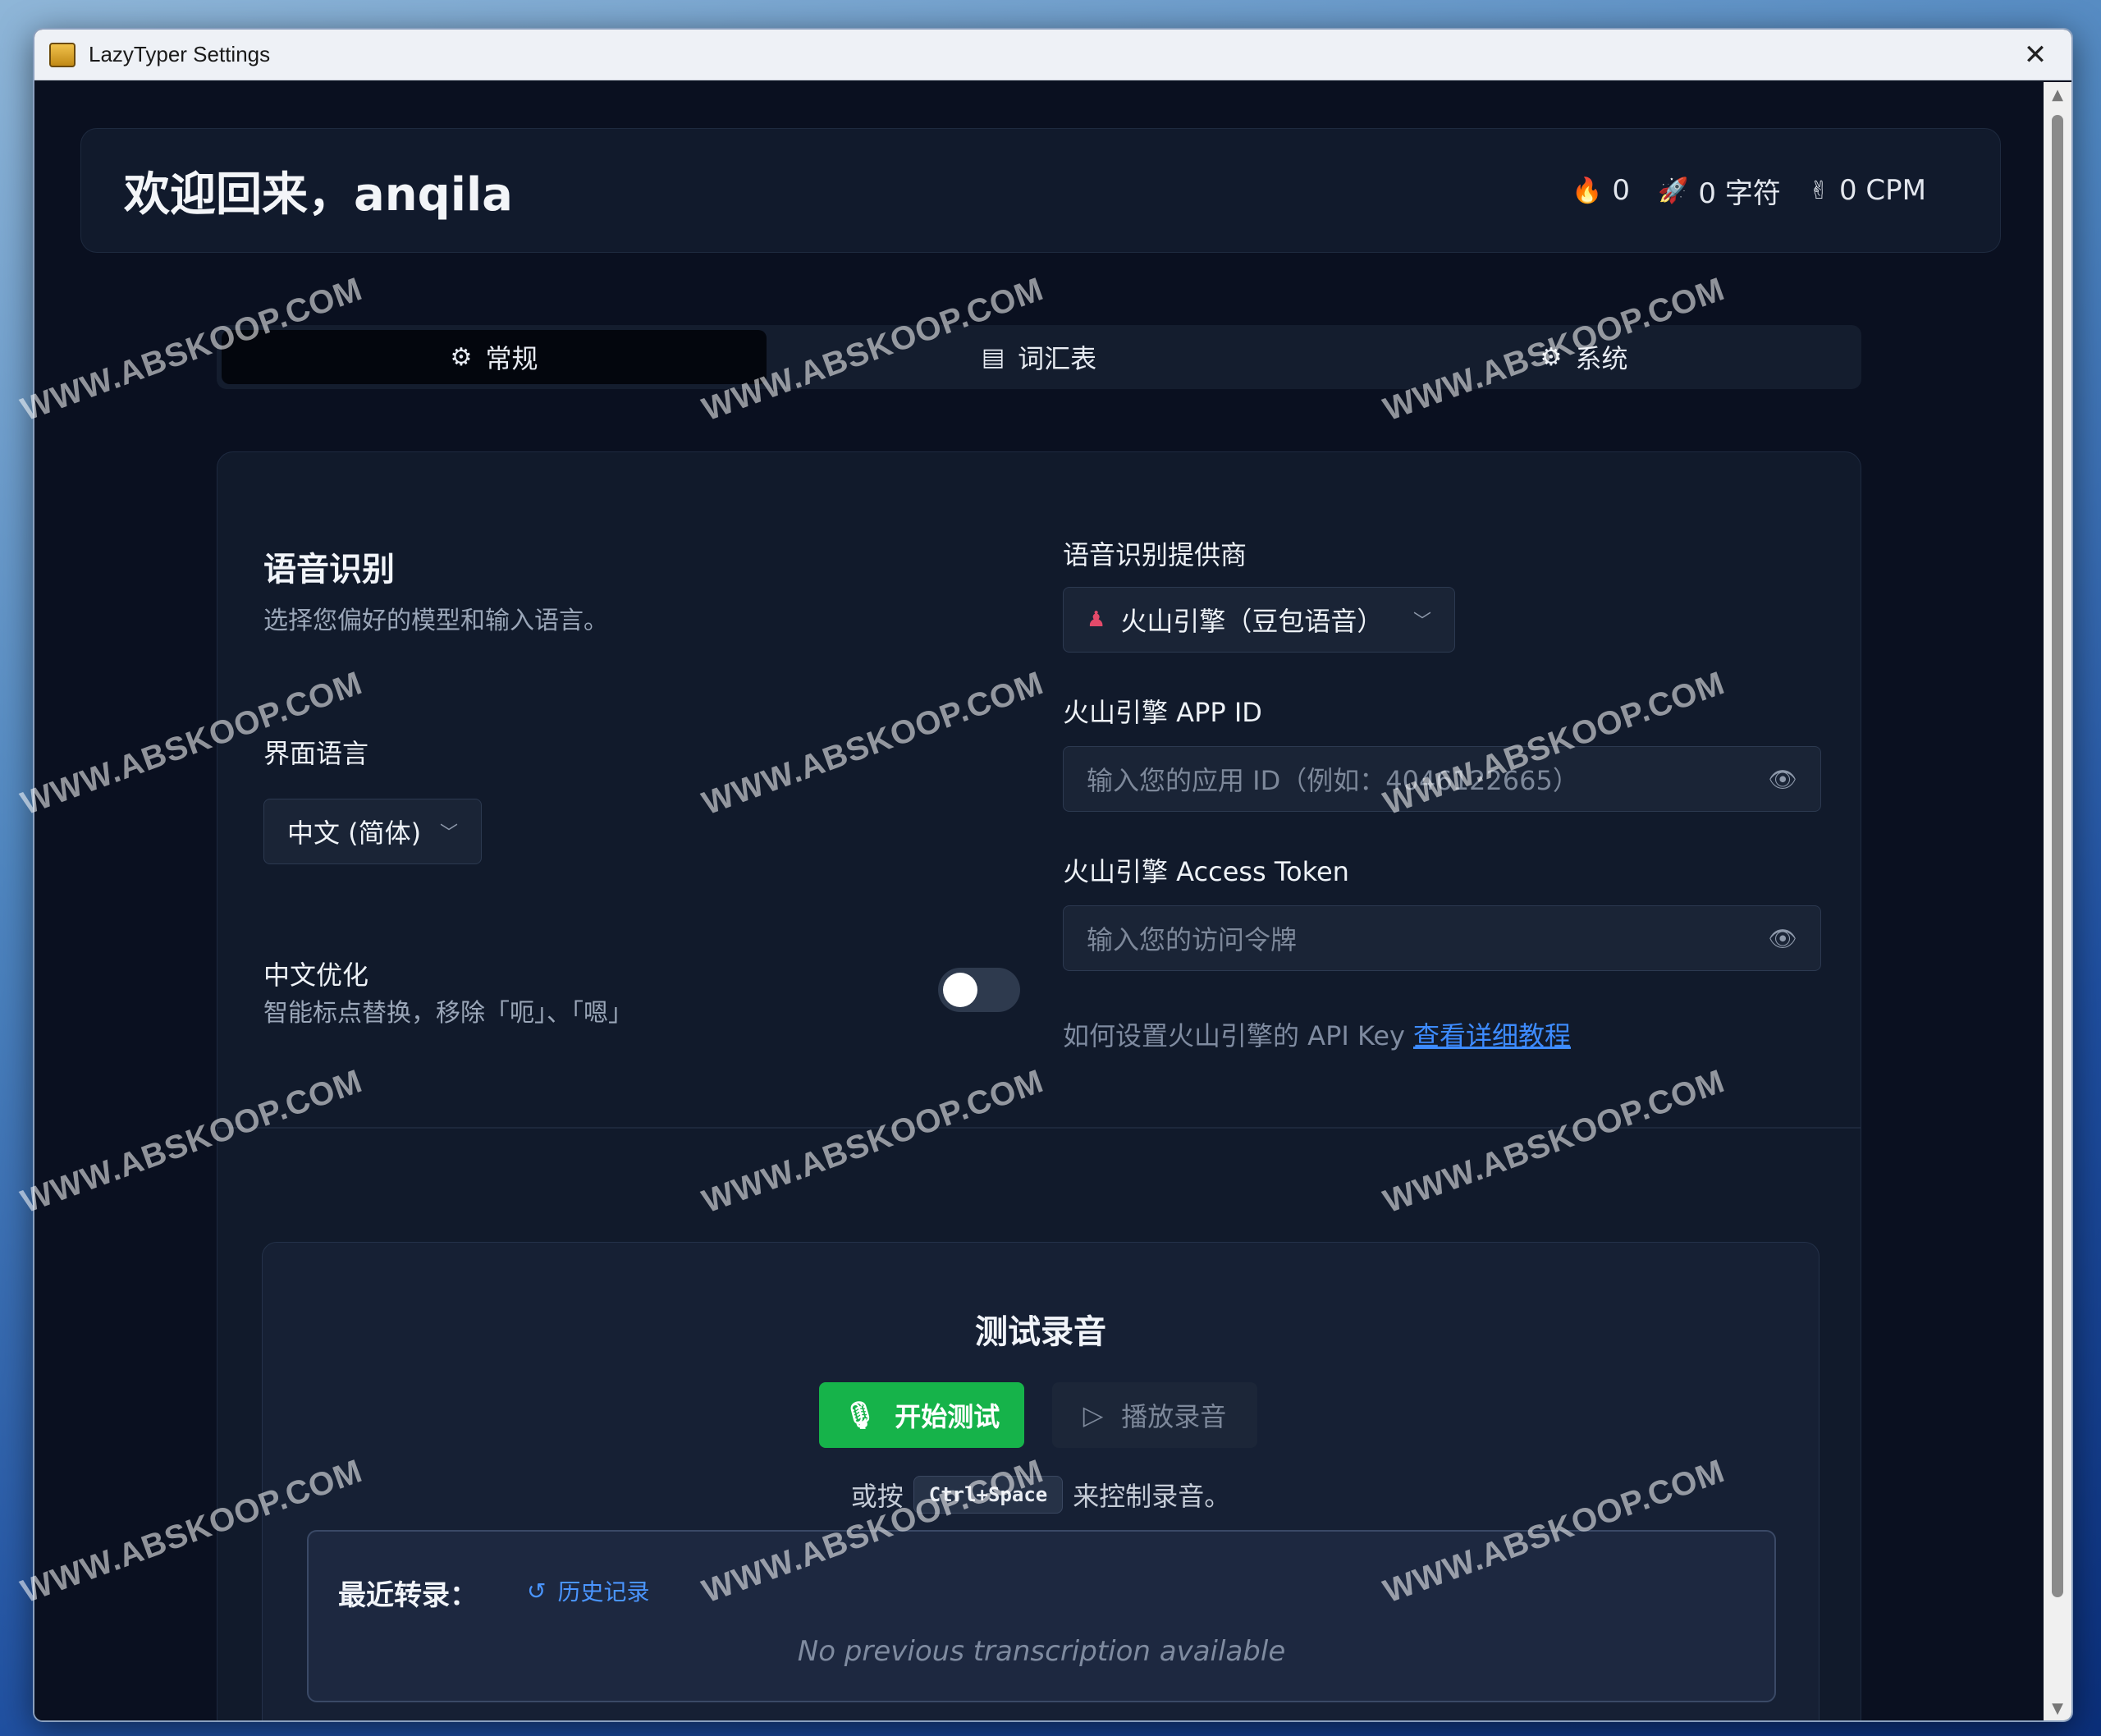 Image resolution: width=2101 pixels, height=1736 pixels. I want to click on title-bar: LazyTyper Settings ✕, so click(1052, 55).